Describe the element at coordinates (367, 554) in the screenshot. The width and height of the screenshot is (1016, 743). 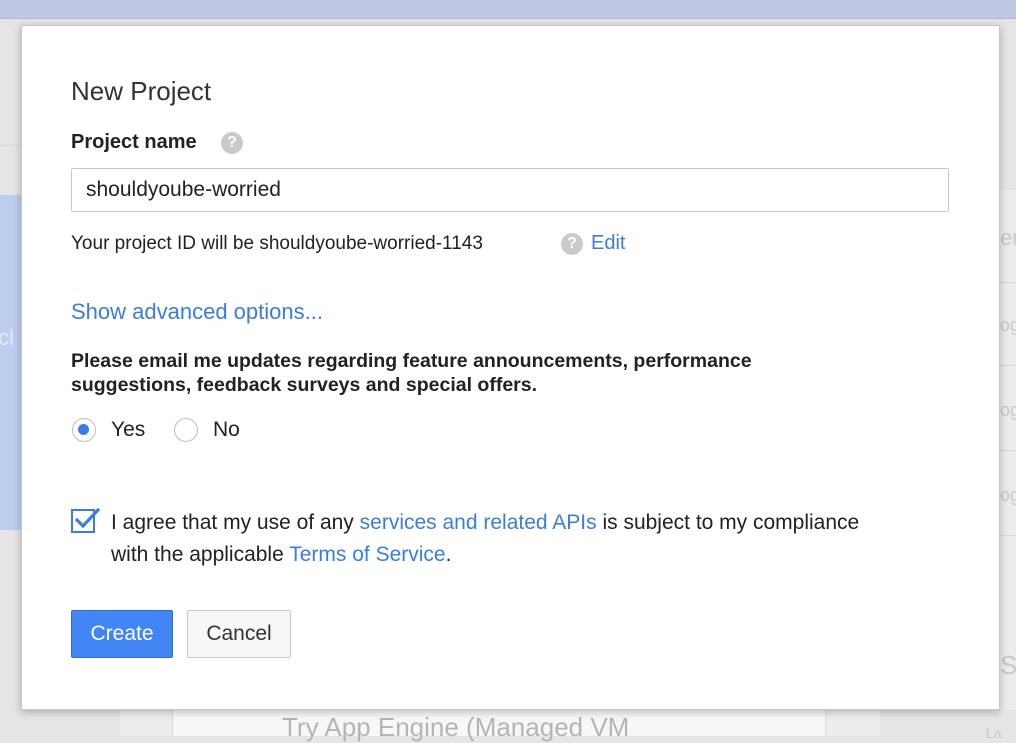
I see `terms-of-service-link: Terms of Service` at that location.